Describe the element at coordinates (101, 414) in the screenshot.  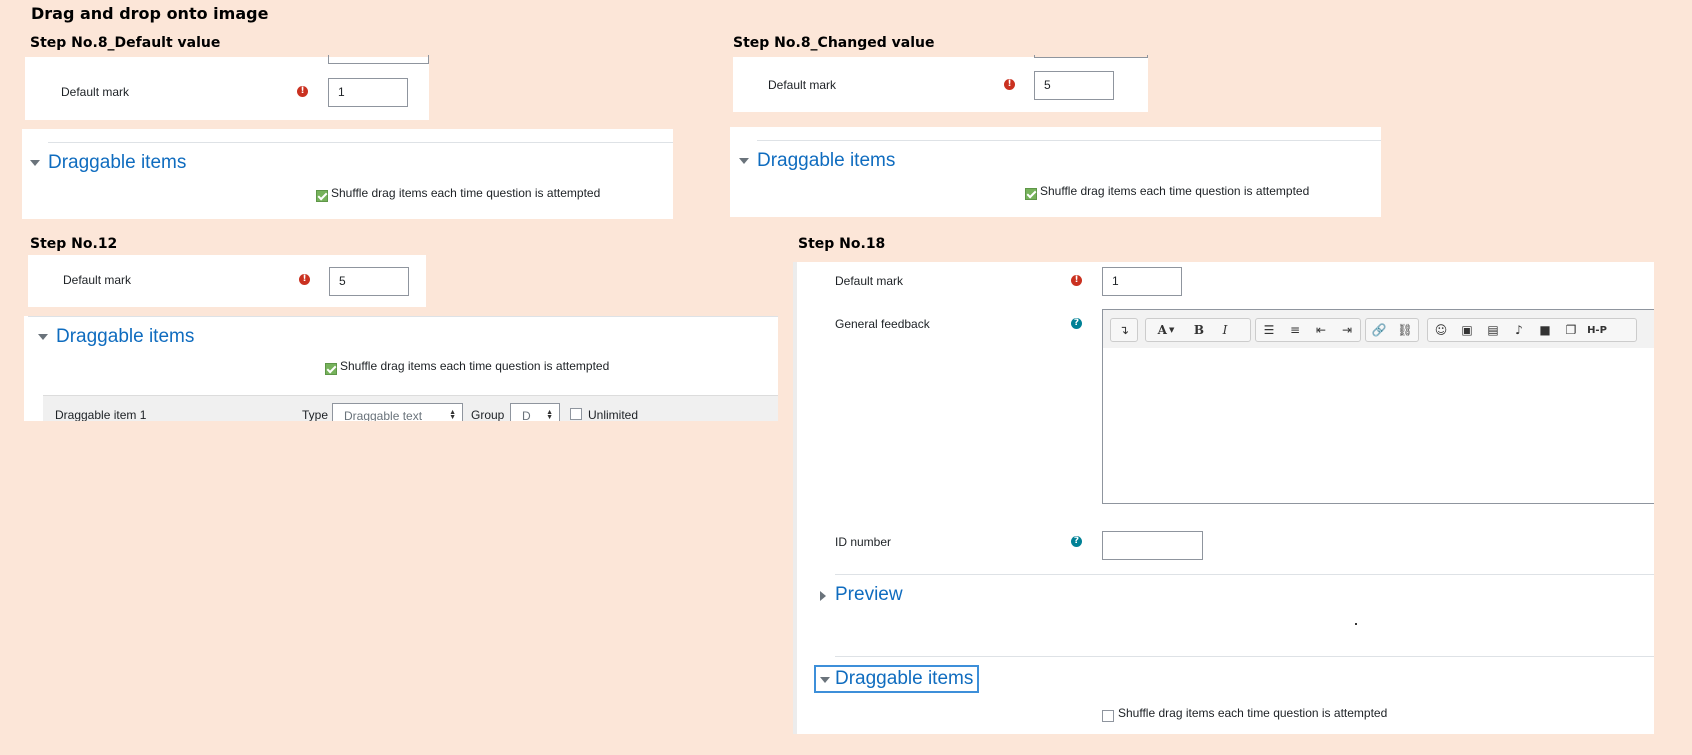
I see `draggable-item-label: Draggable item 1` at that location.